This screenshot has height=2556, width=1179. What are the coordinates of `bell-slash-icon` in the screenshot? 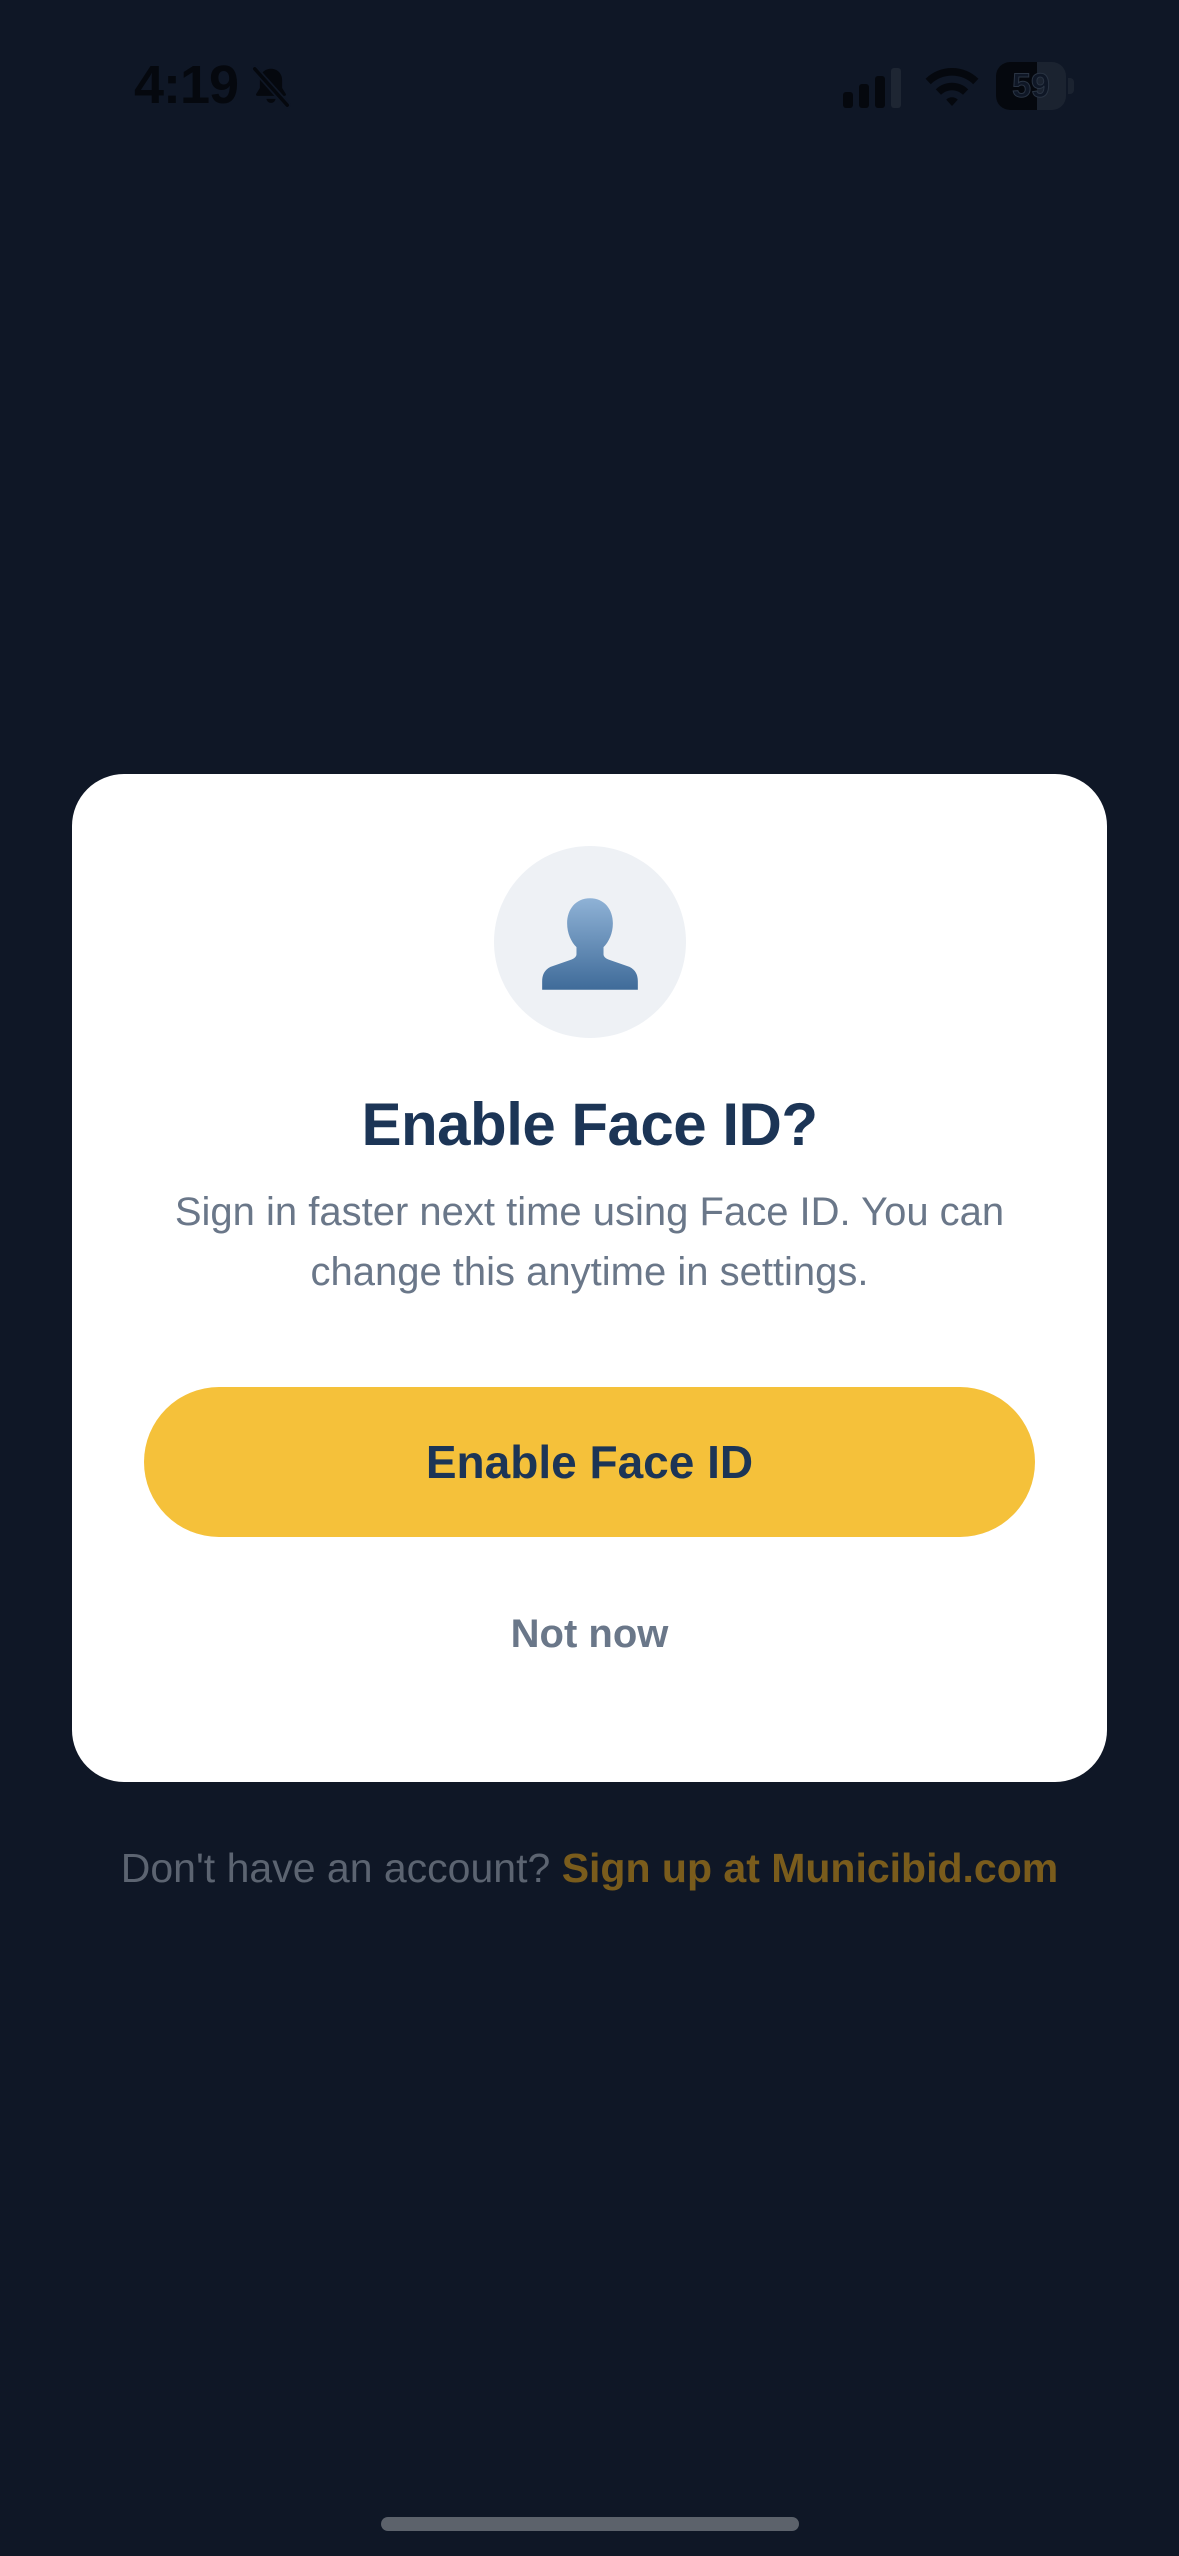 It's located at (271, 87).